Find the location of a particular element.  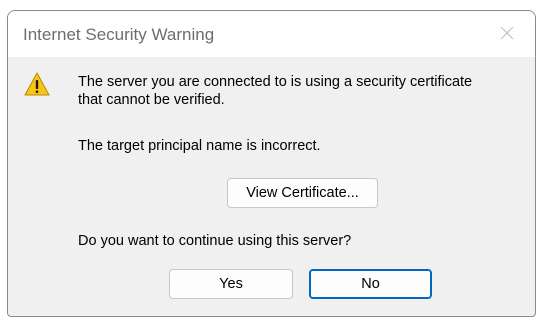

warning-icon is located at coordinates (37, 84).